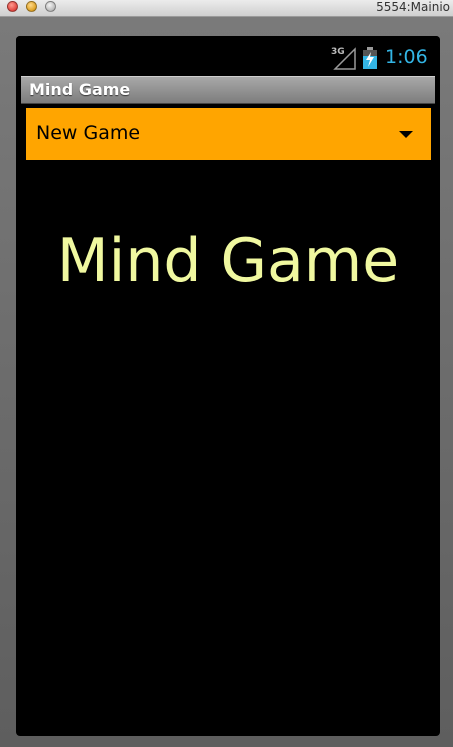  Describe the element at coordinates (228, 134) in the screenshot. I see `game-mode-spinner: New Game` at that location.